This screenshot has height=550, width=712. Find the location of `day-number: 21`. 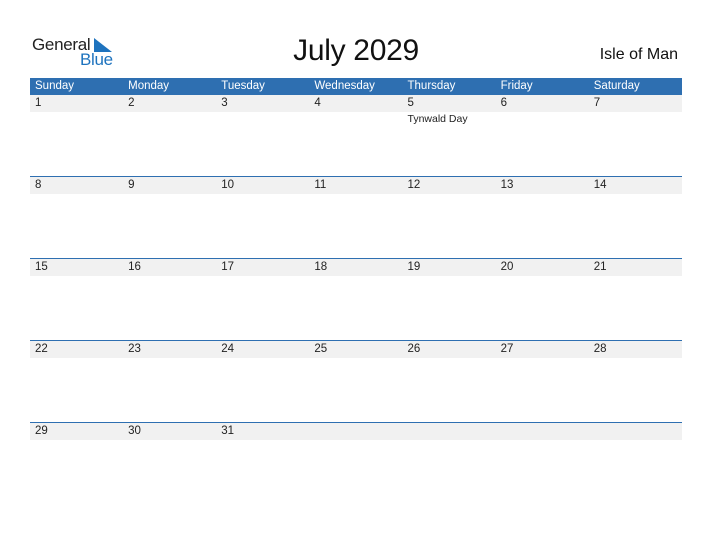

day-number: 21 is located at coordinates (600, 267).